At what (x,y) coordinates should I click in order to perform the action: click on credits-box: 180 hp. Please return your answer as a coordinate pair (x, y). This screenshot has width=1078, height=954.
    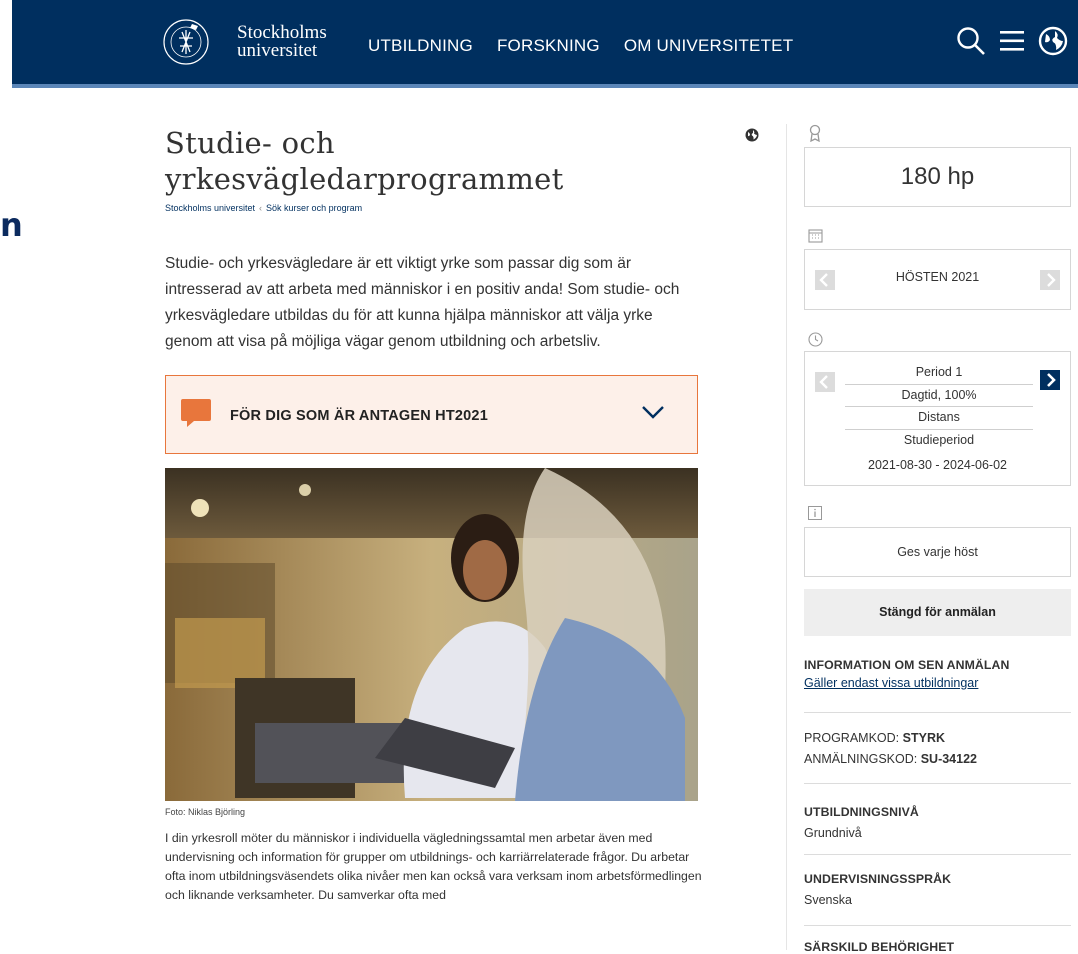
    Looking at the image, I should click on (937, 177).